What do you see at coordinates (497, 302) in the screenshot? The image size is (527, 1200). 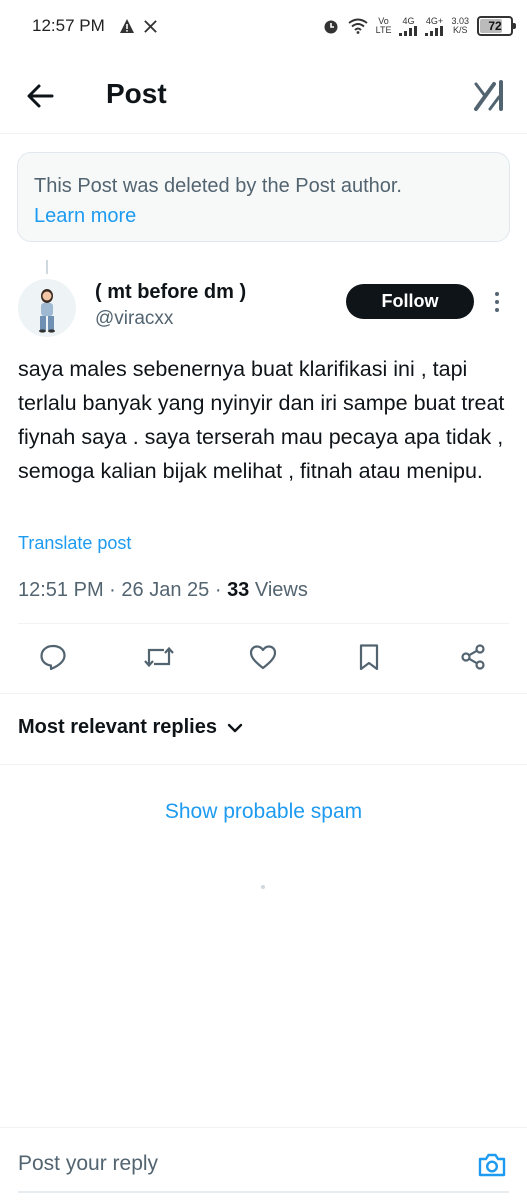 I see `more-options-icon` at bounding box center [497, 302].